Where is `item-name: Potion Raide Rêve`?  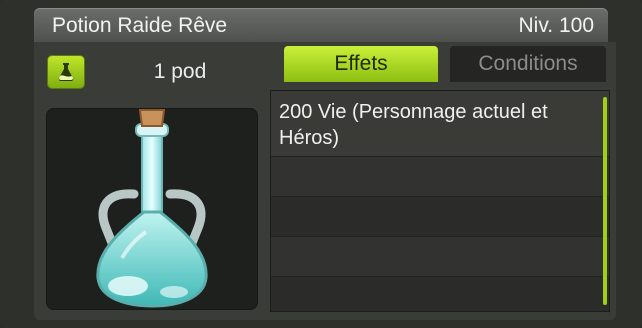
item-name: Potion Raide Rêve is located at coordinates (140, 25).